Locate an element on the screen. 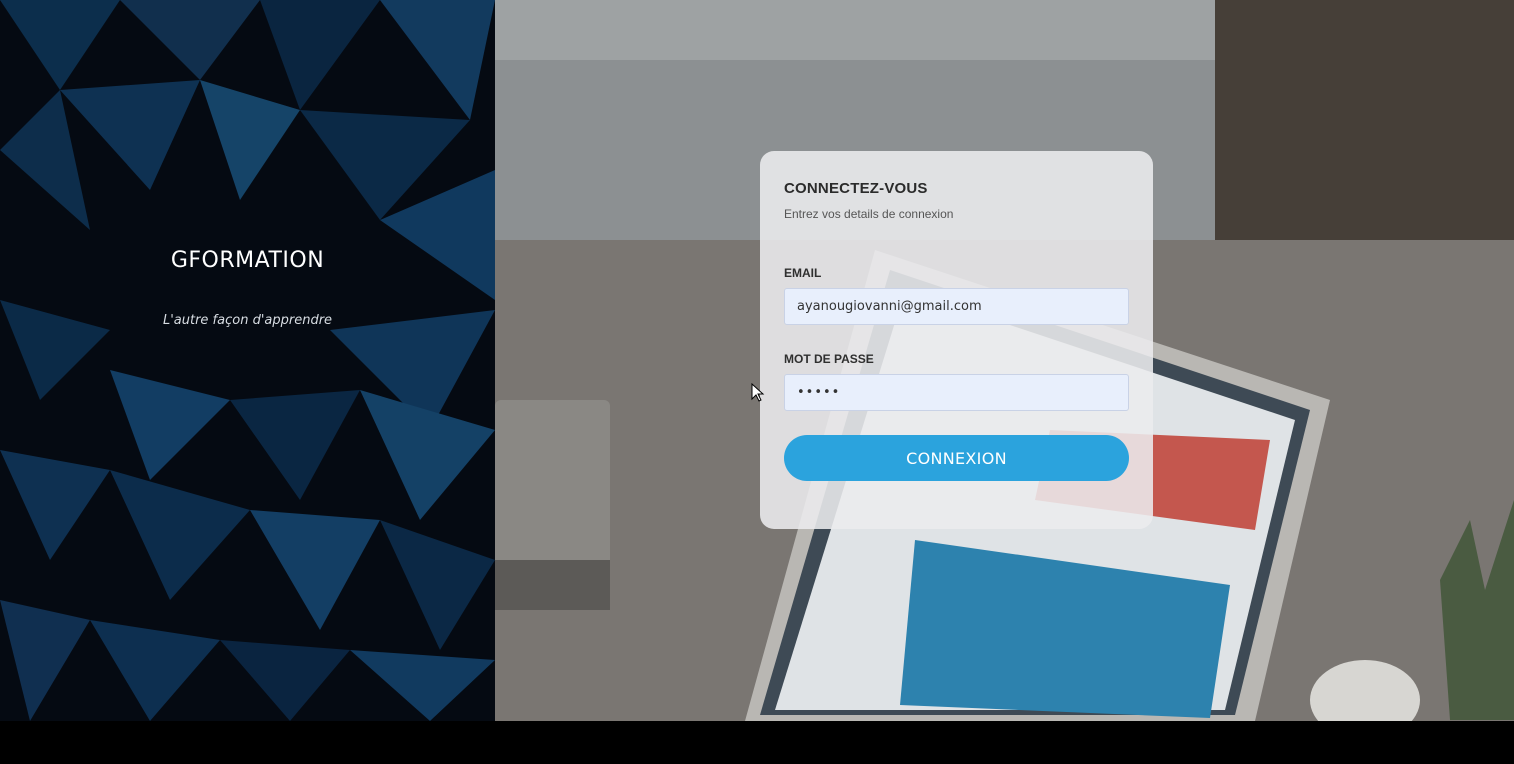  email-label: EMAIL is located at coordinates (803, 273).